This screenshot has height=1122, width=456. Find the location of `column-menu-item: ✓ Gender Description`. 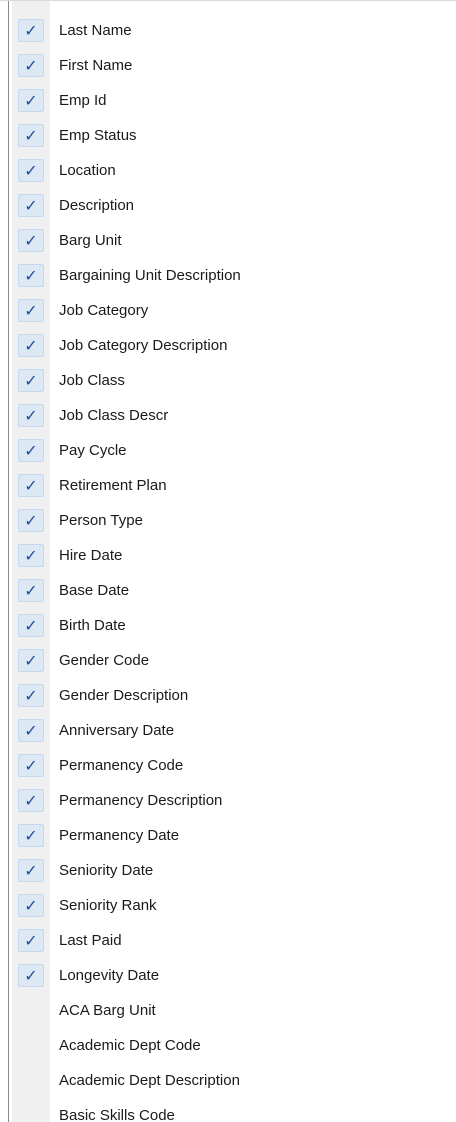

column-menu-item: ✓ Gender Description is located at coordinates (228, 695).